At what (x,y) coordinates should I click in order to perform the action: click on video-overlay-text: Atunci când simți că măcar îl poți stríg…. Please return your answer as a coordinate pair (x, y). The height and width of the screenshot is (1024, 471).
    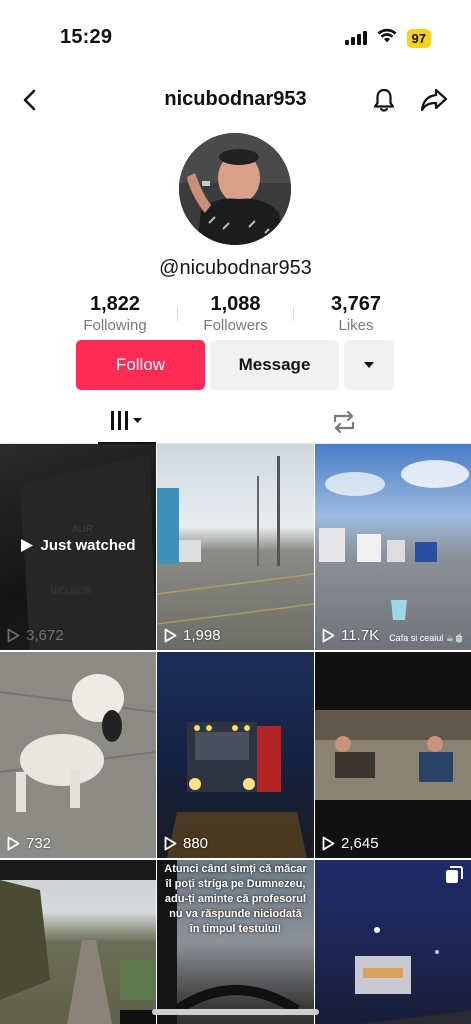
    Looking at the image, I should click on (235, 899).